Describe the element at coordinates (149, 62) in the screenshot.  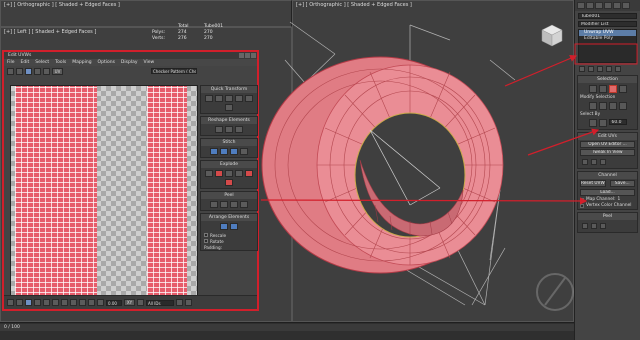
I see `menu-view: View` at that location.